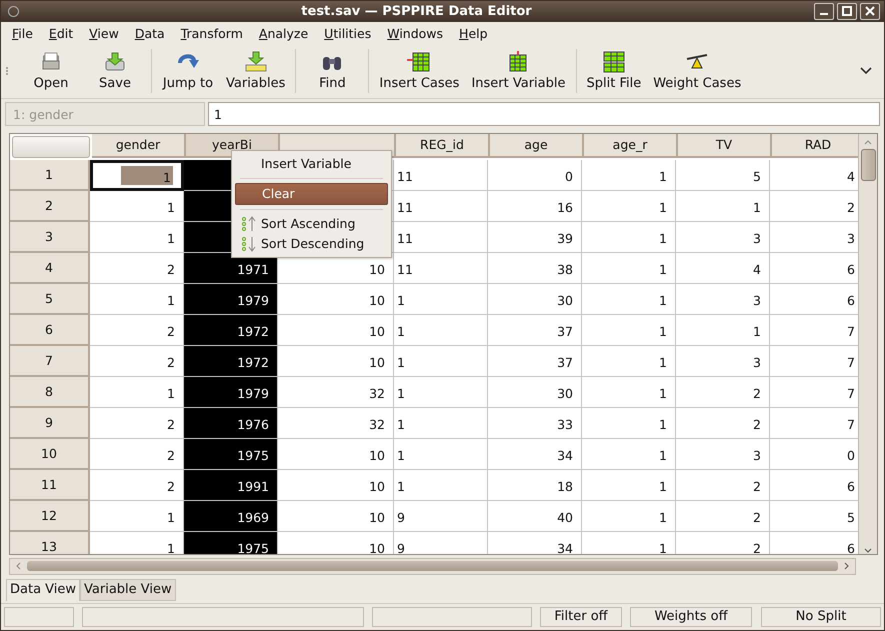 This screenshot has height=631, width=885. I want to click on table-cell: 6, so click(814, 299).